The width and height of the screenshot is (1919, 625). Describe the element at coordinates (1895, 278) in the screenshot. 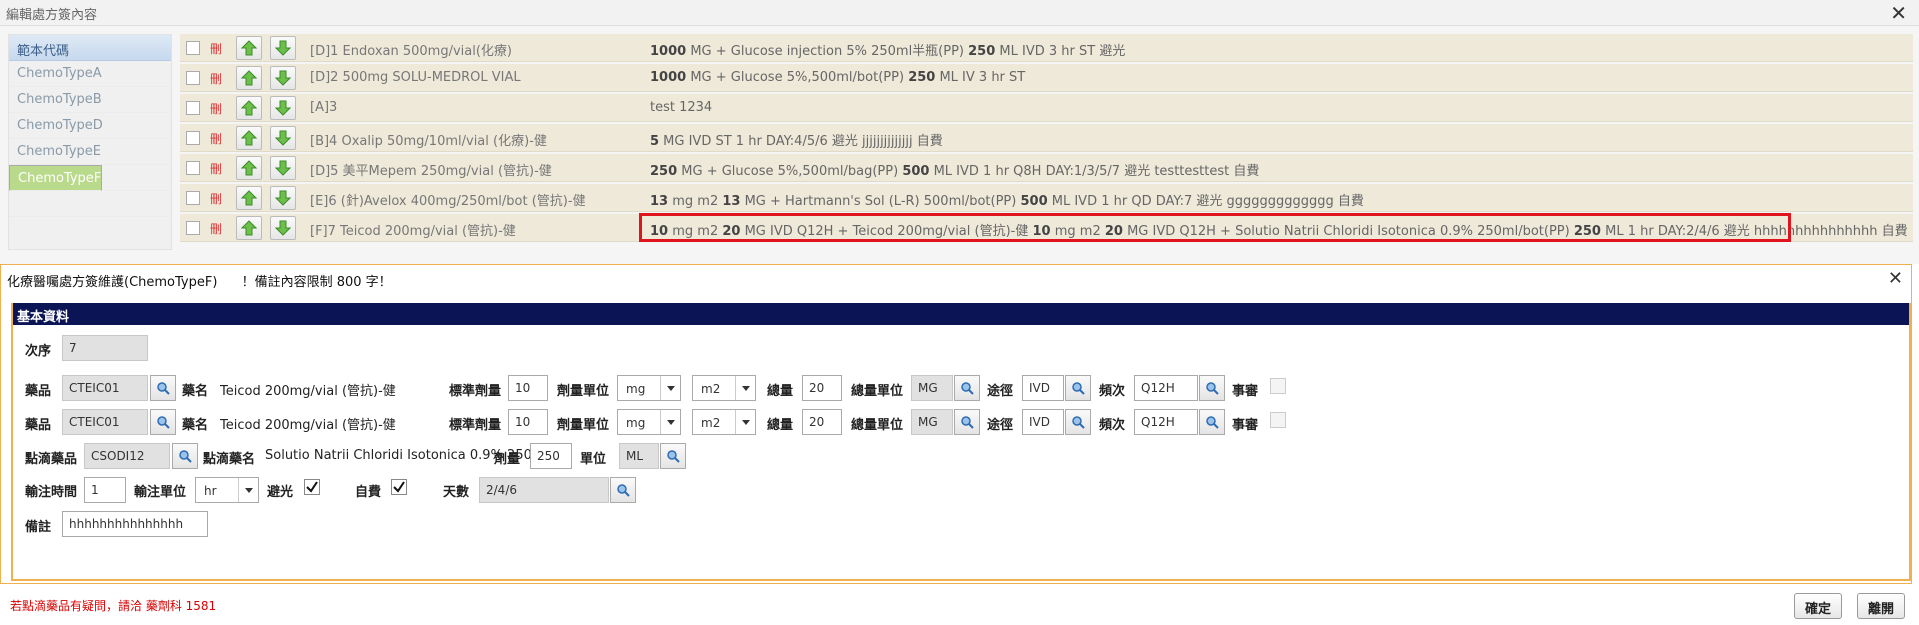

I see `close-form-button: ✕` at that location.